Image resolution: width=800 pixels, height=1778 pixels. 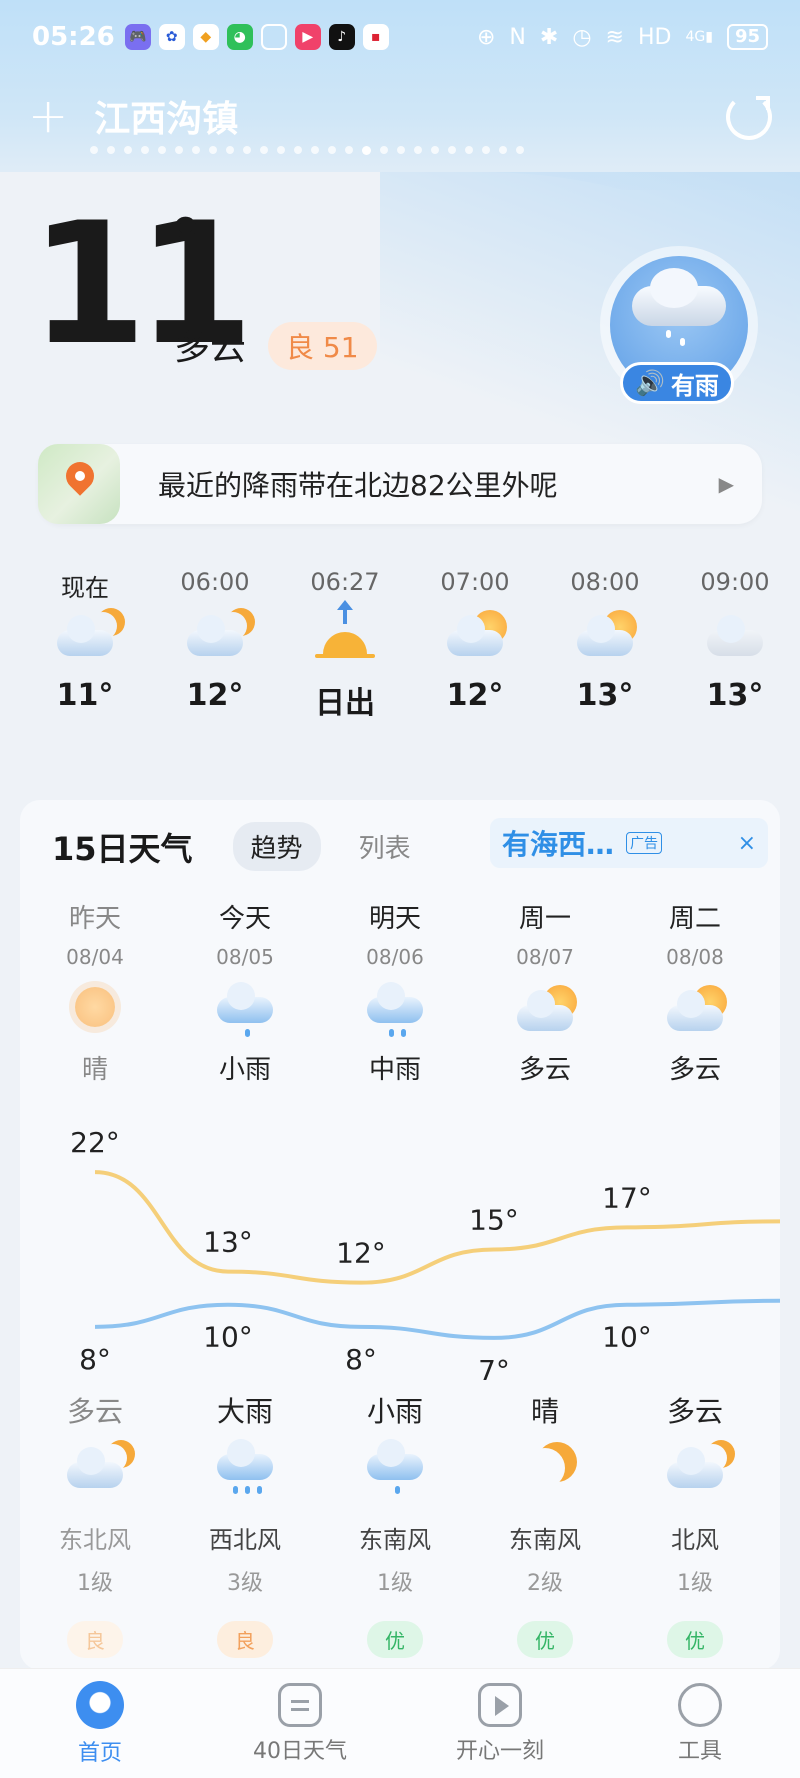 I want to click on hourly-item: 现在 11°, so click(x=85, y=645).